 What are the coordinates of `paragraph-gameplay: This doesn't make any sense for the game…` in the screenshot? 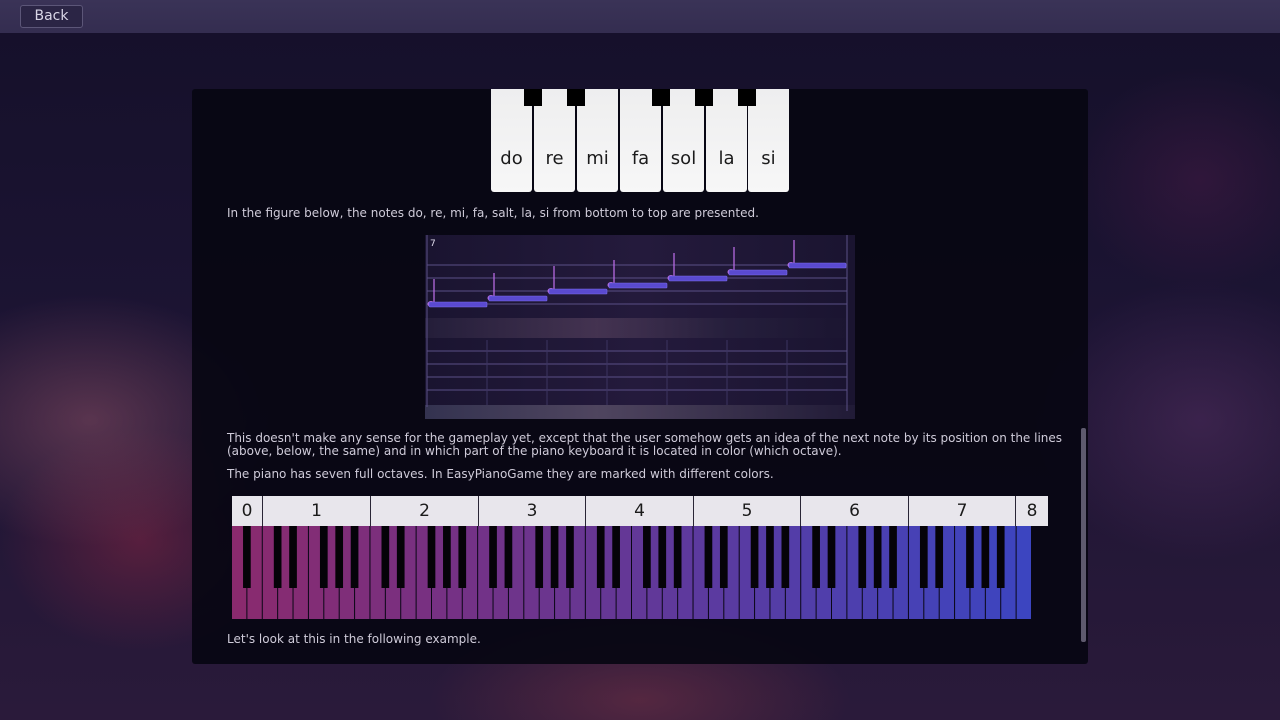 It's located at (645, 444).